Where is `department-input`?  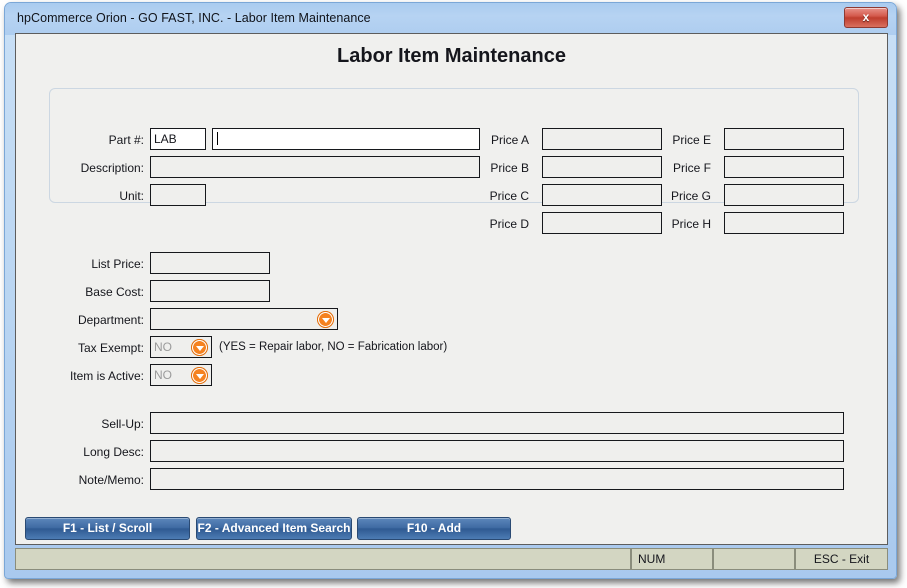
department-input is located at coordinates (244, 319).